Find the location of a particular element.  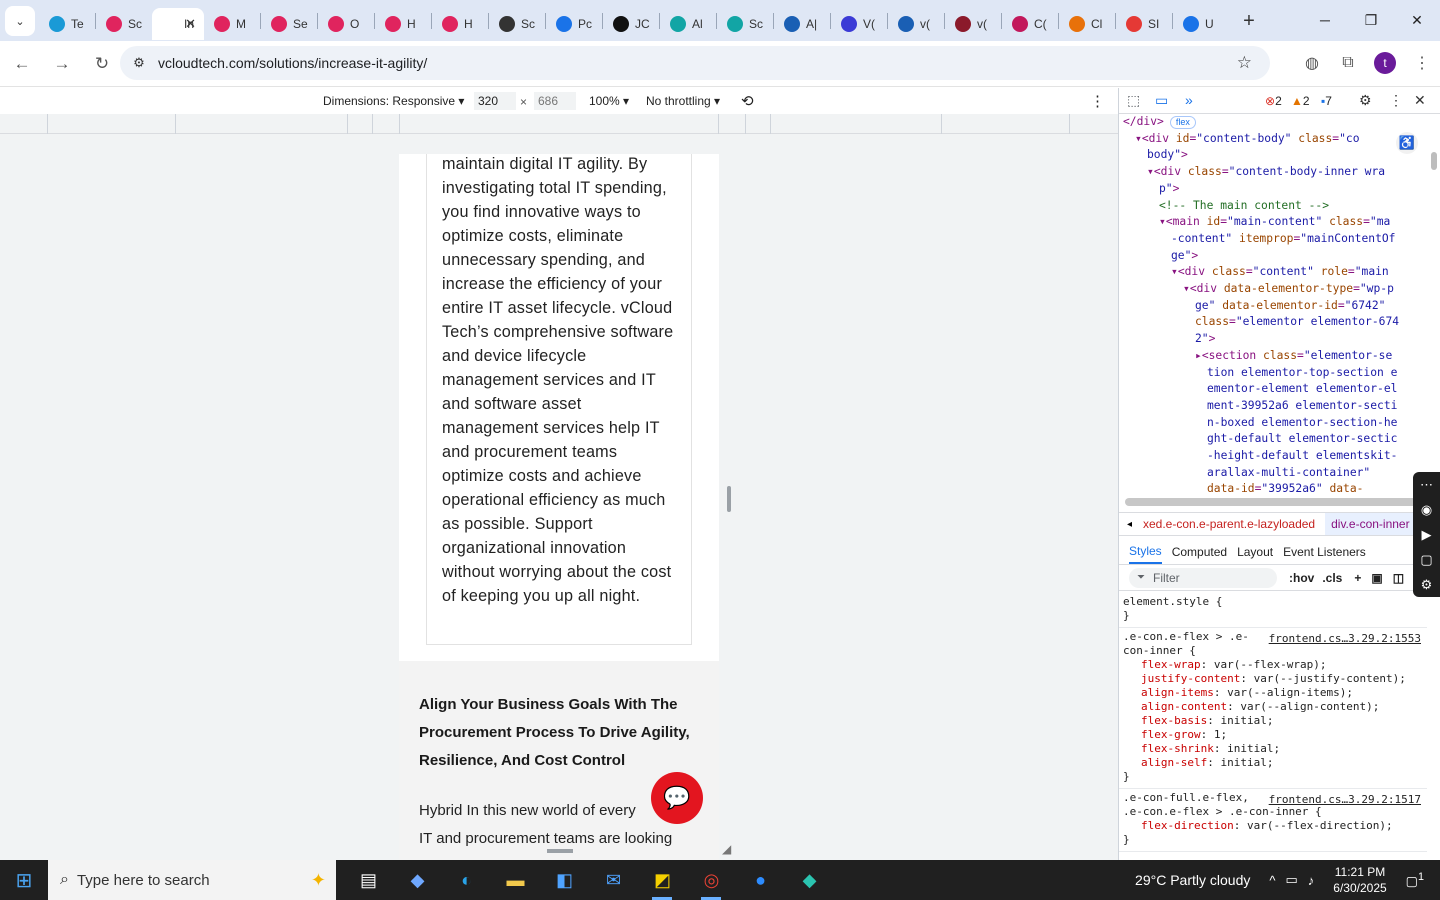

chat-button: 💬 is located at coordinates (677, 798).